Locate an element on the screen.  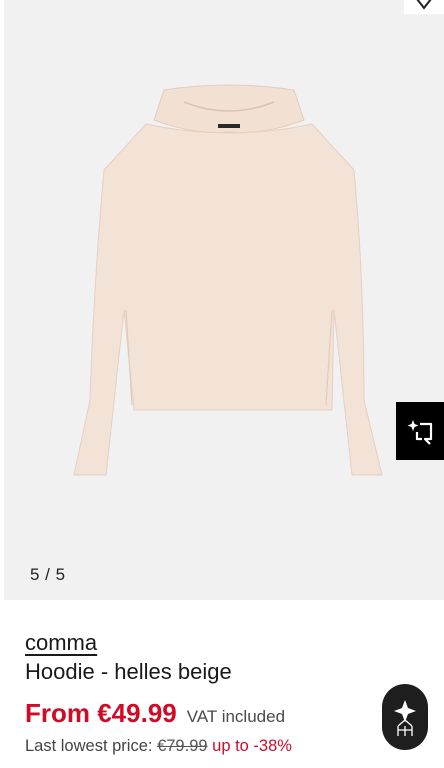
brand-link: comma is located at coordinates (234, 643).